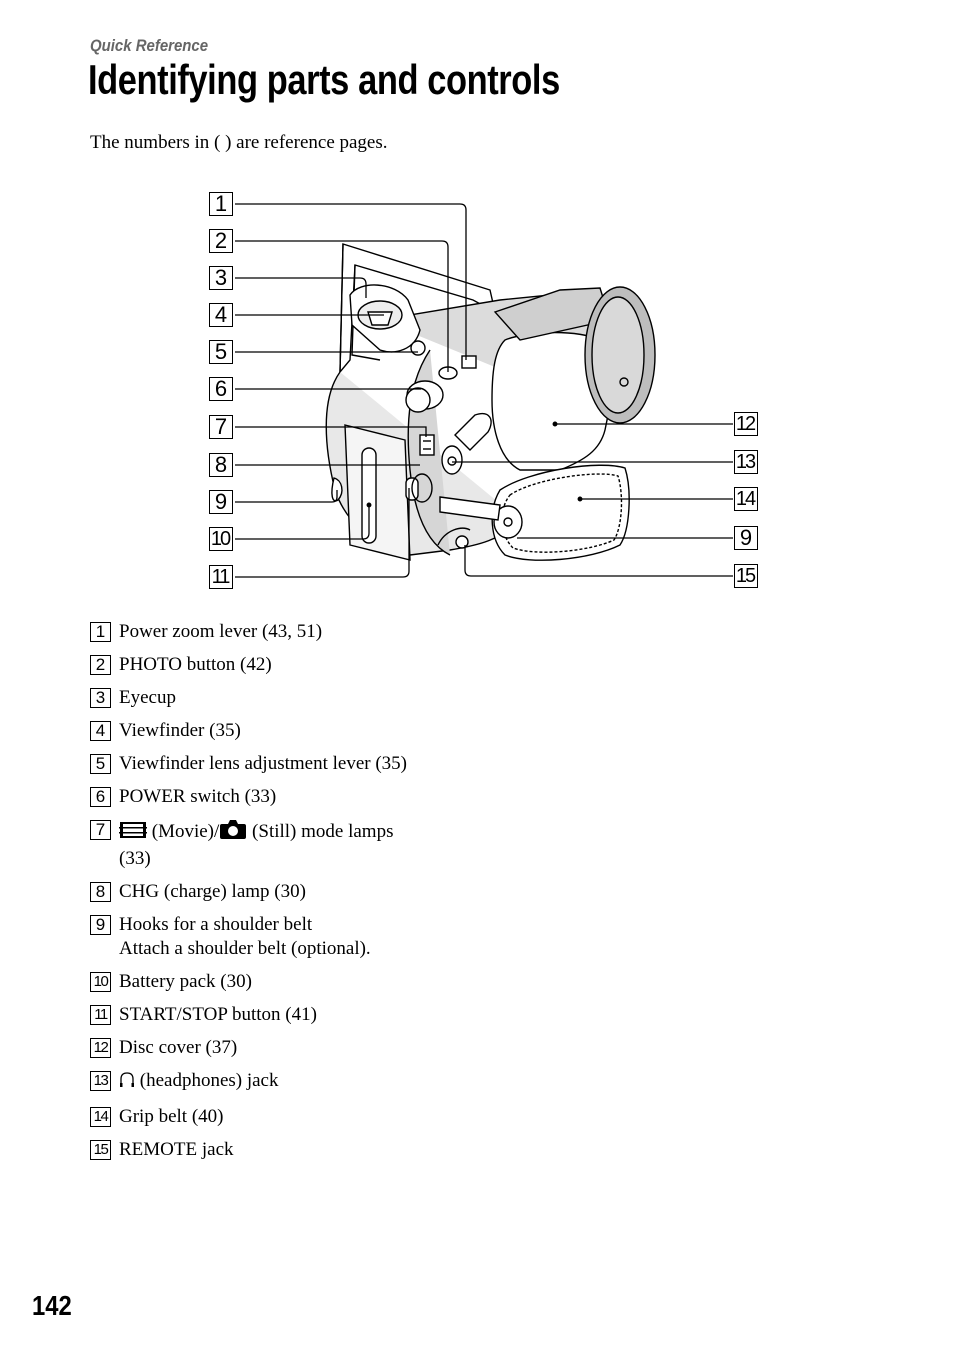 This screenshot has width=954, height=1357. I want to click on legend-number: 10, so click(100, 982).